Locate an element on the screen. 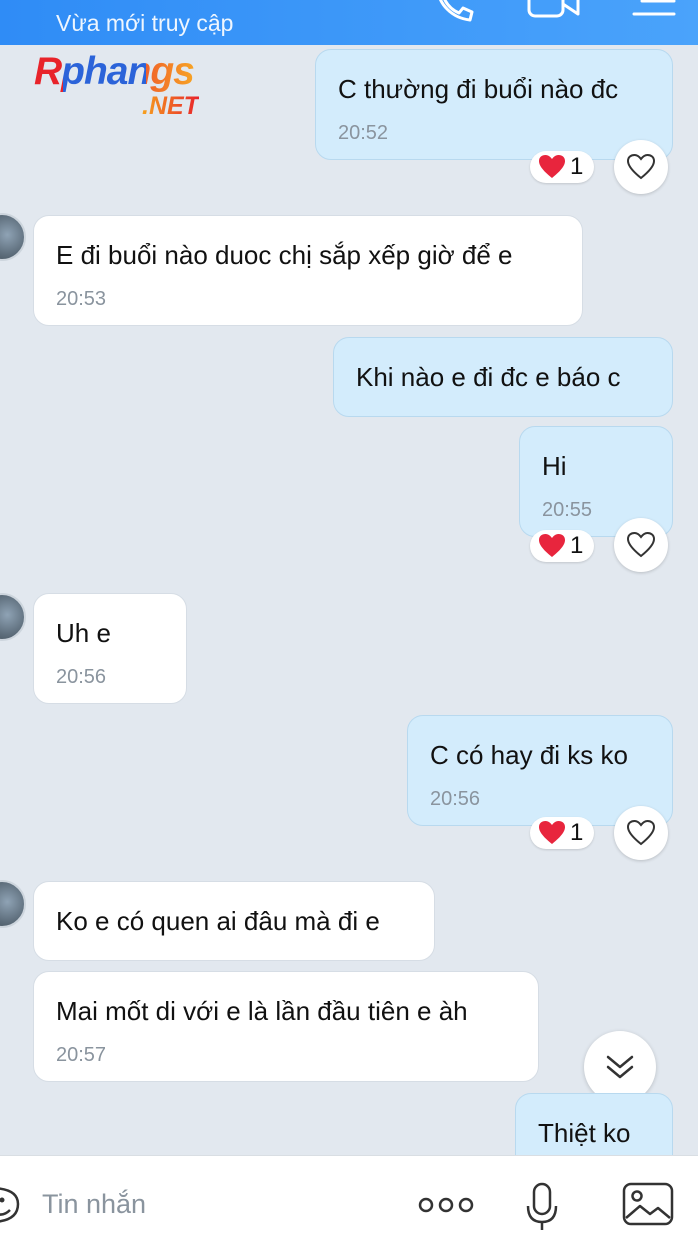 This screenshot has width=698, height=1252. image-icon is located at coordinates (648, 1204).